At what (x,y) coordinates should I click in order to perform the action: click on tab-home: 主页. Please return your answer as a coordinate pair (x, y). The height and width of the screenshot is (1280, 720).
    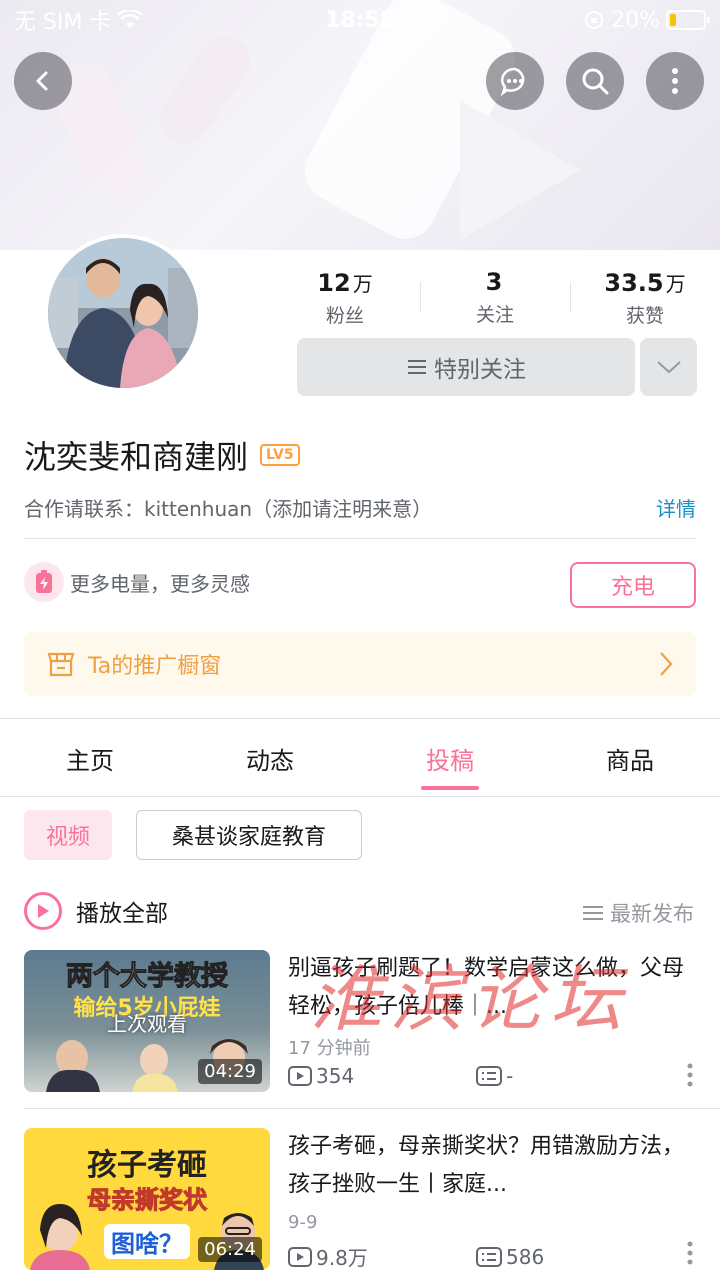
    Looking at the image, I should click on (90, 758).